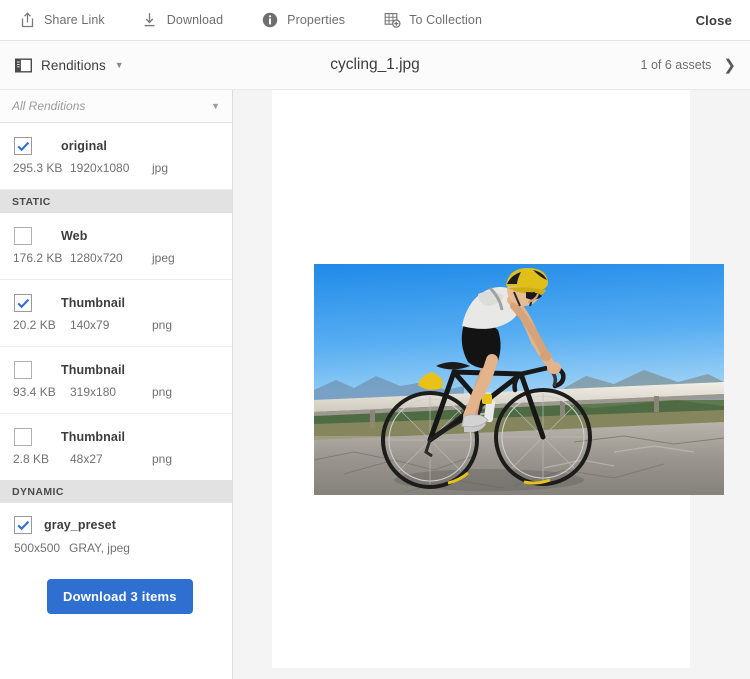 The width and height of the screenshot is (750, 679). What do you see at coordinates (116, 139) in the screenshot?
I see `rendition-row-original: original` at bounding box center [116, 139].